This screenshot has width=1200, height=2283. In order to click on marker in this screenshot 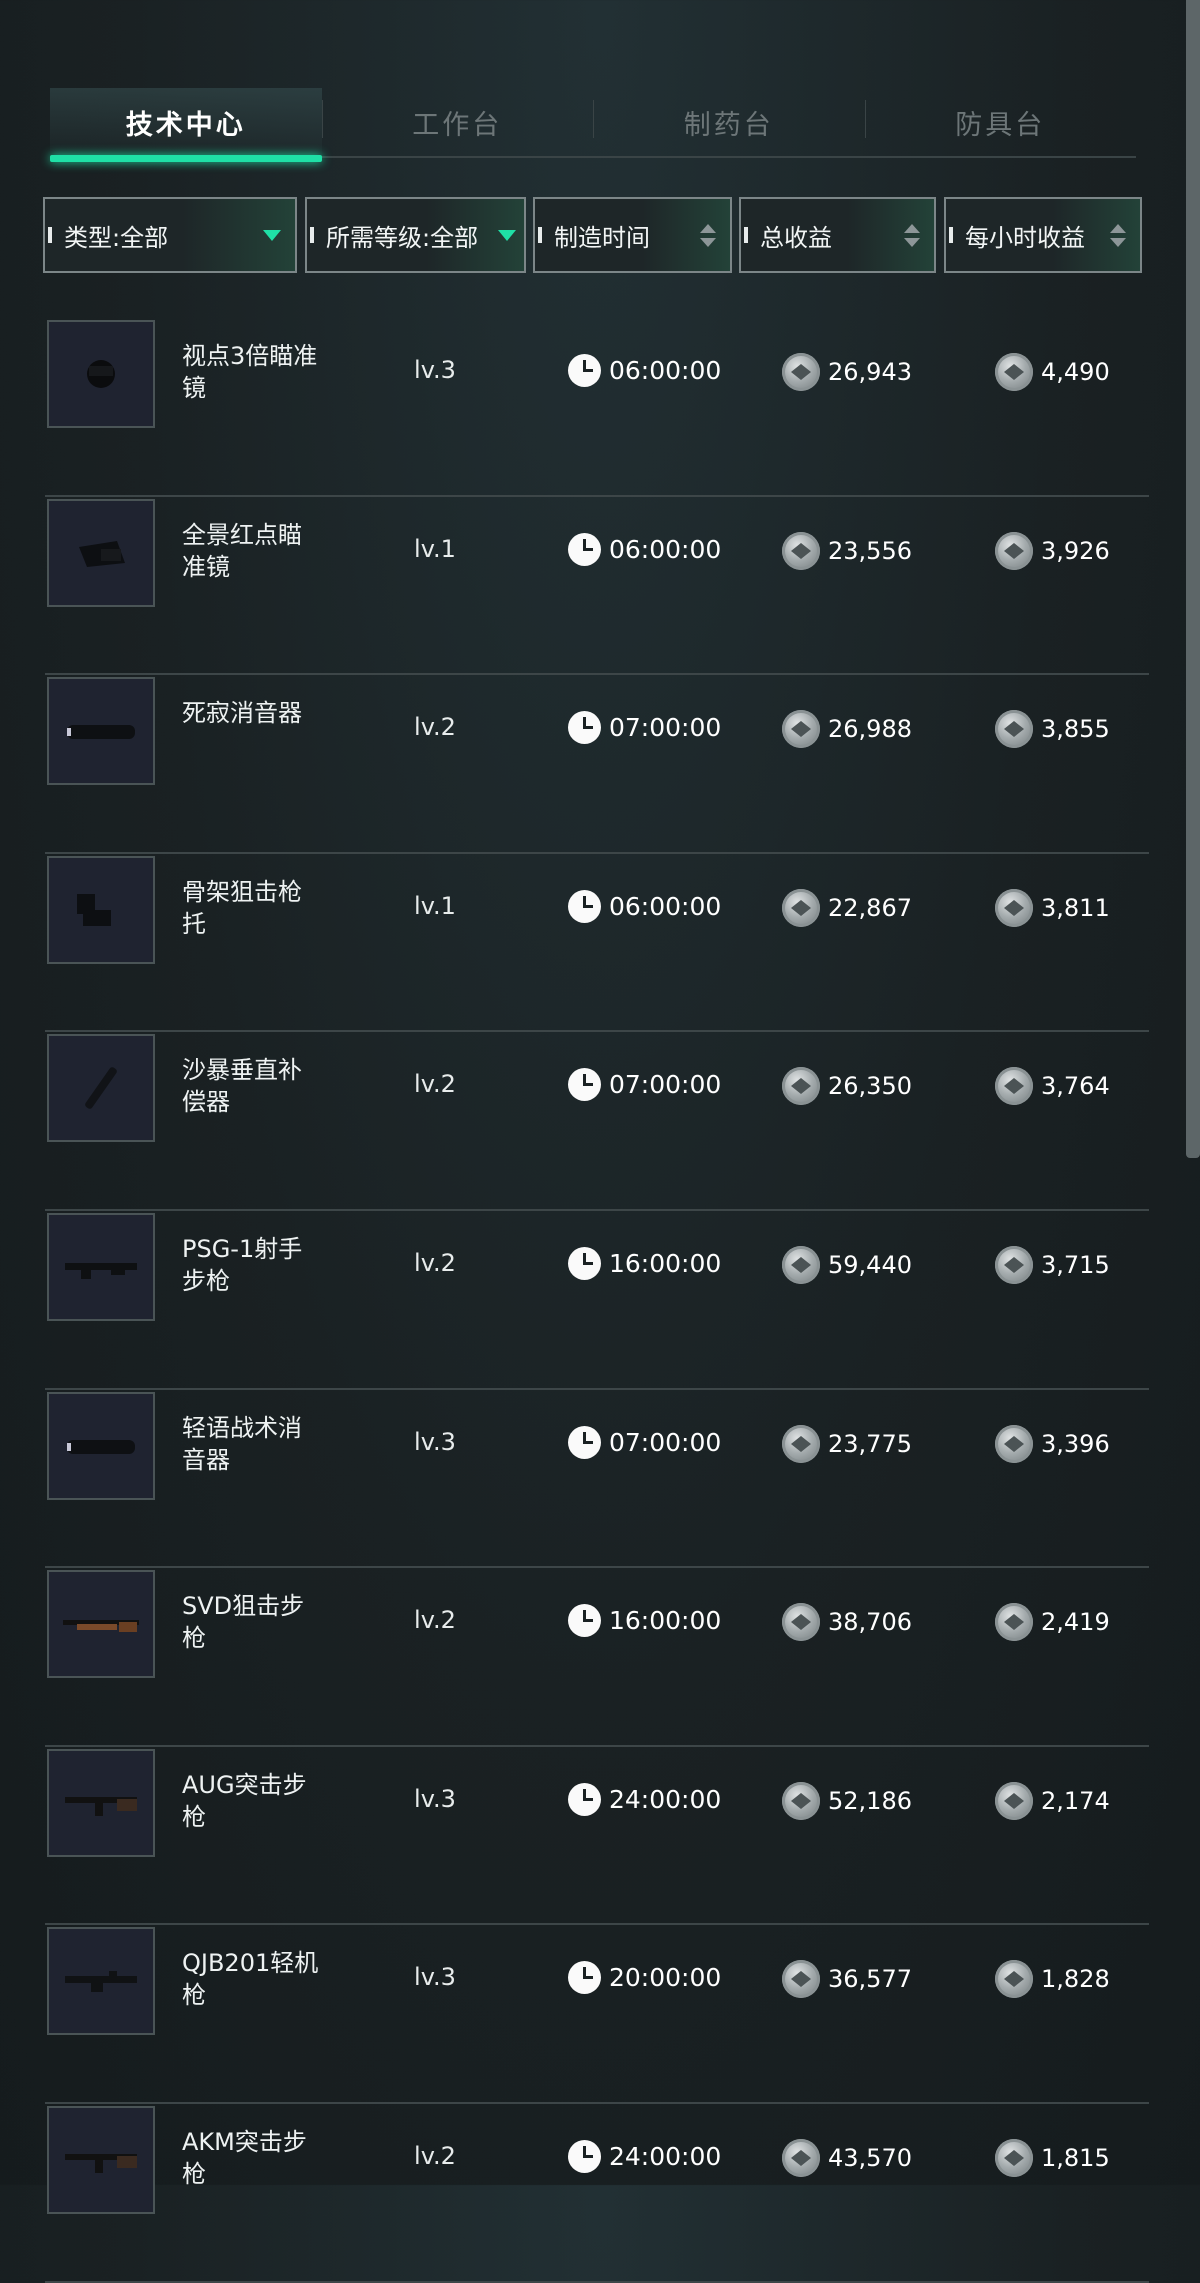, I will do `click(312, 235)`.